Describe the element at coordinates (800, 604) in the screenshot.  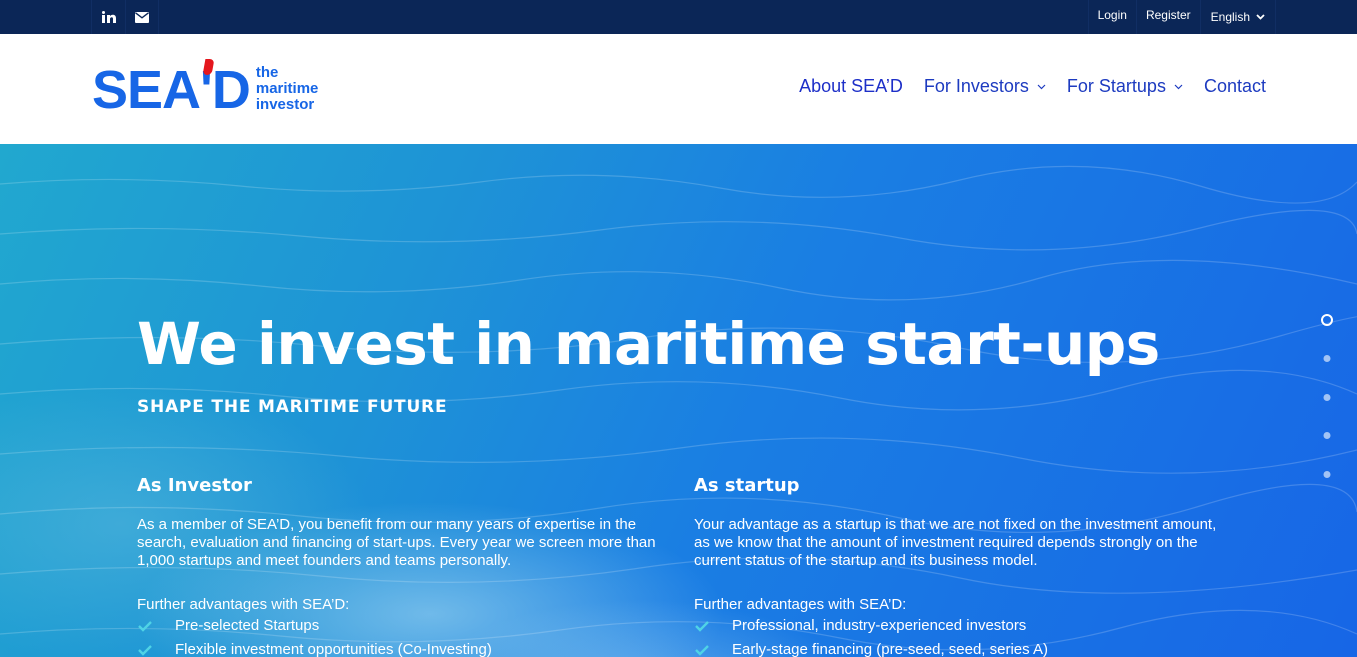
I see `startup-advantages-heading: Further advantages with SEA’D:` at that location.